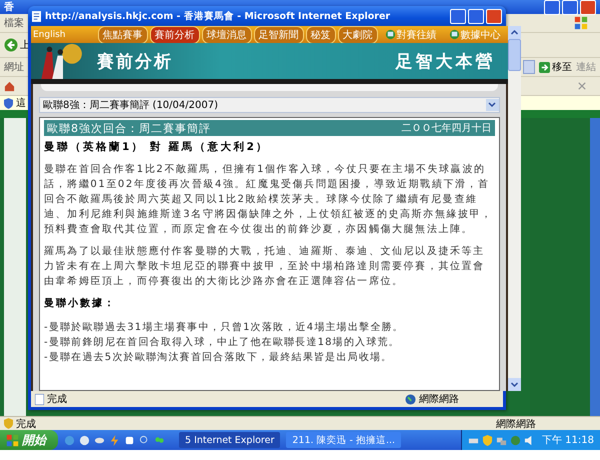 The height and width of the screenshot is (460, 600). I want to click on banner-title: 賽前分析, so click(135, 61).